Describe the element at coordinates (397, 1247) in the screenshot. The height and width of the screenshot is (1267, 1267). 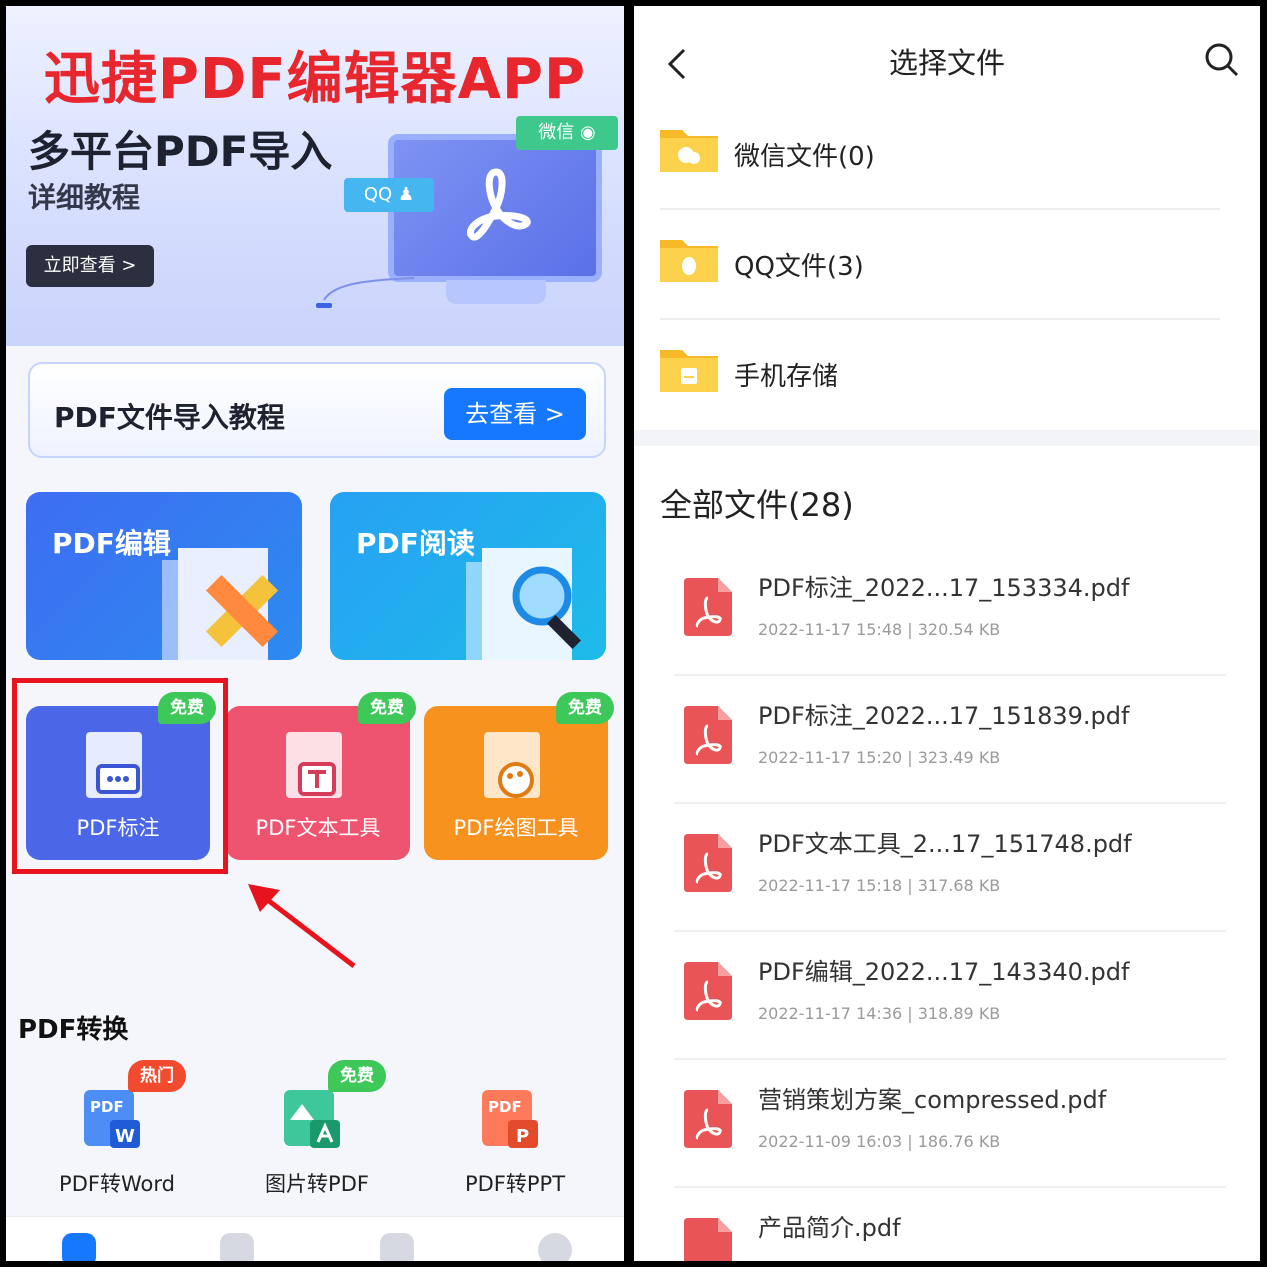
I see `tools-tab-icon` at that location.